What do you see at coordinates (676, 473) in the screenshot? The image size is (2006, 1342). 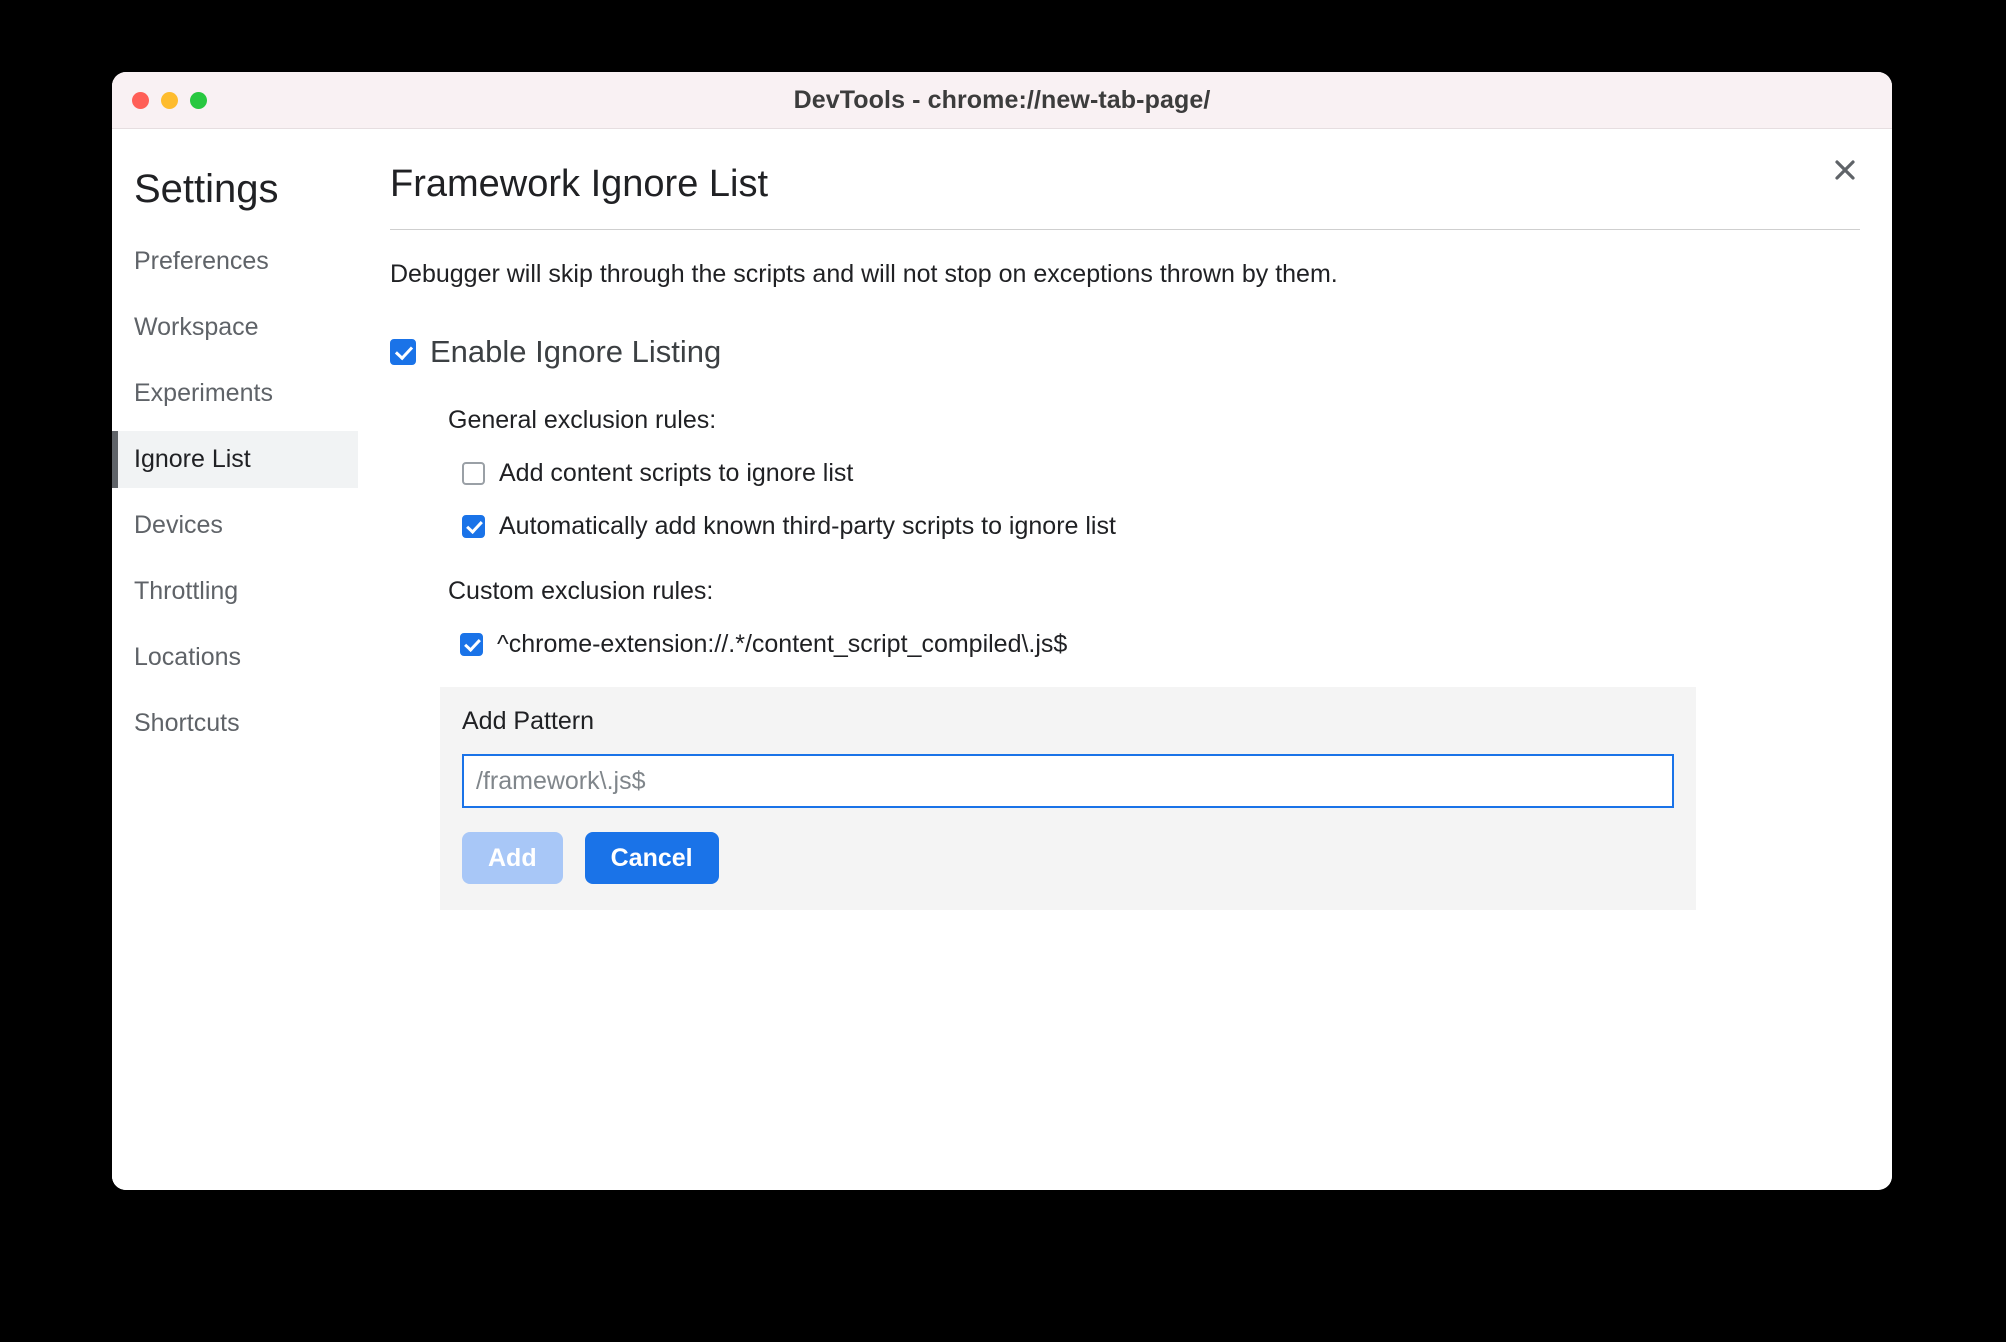 I see `add-content-scripts-label: Add content scripts to ignore list` at bounding box center [676, 473].